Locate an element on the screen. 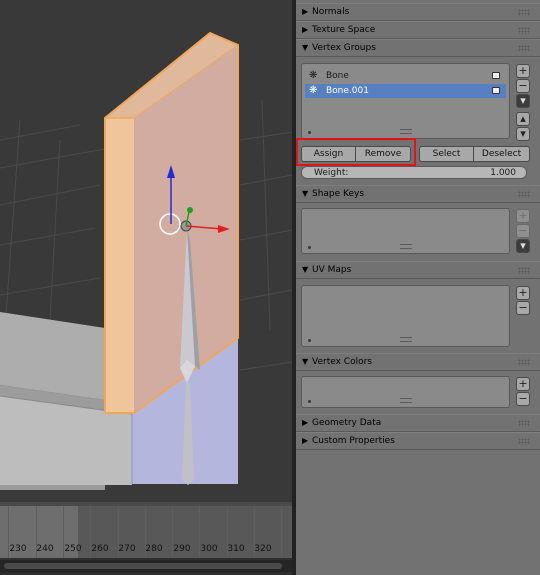 Image resolution: width=540 pixels, height=575 pixels. frame-number: 230 is located at coordinates (18, 549).